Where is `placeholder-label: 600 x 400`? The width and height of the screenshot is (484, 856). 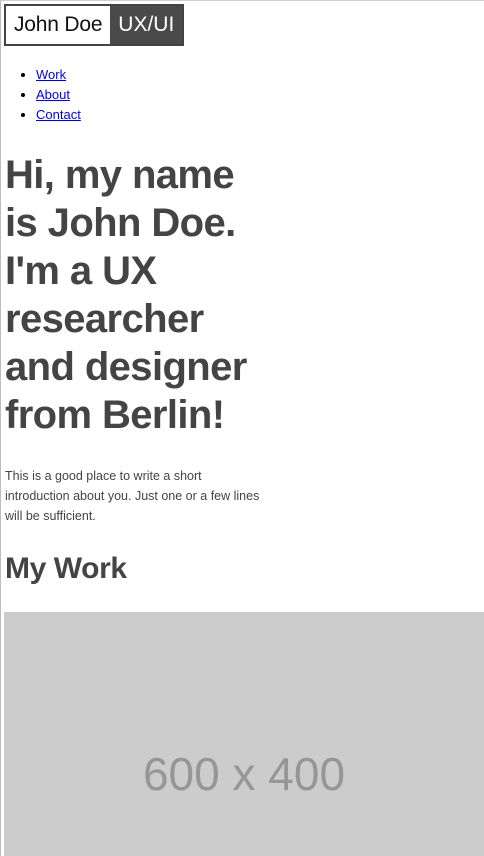 placeholder-label: 600 x 400 is located at coordinates (244, 774).